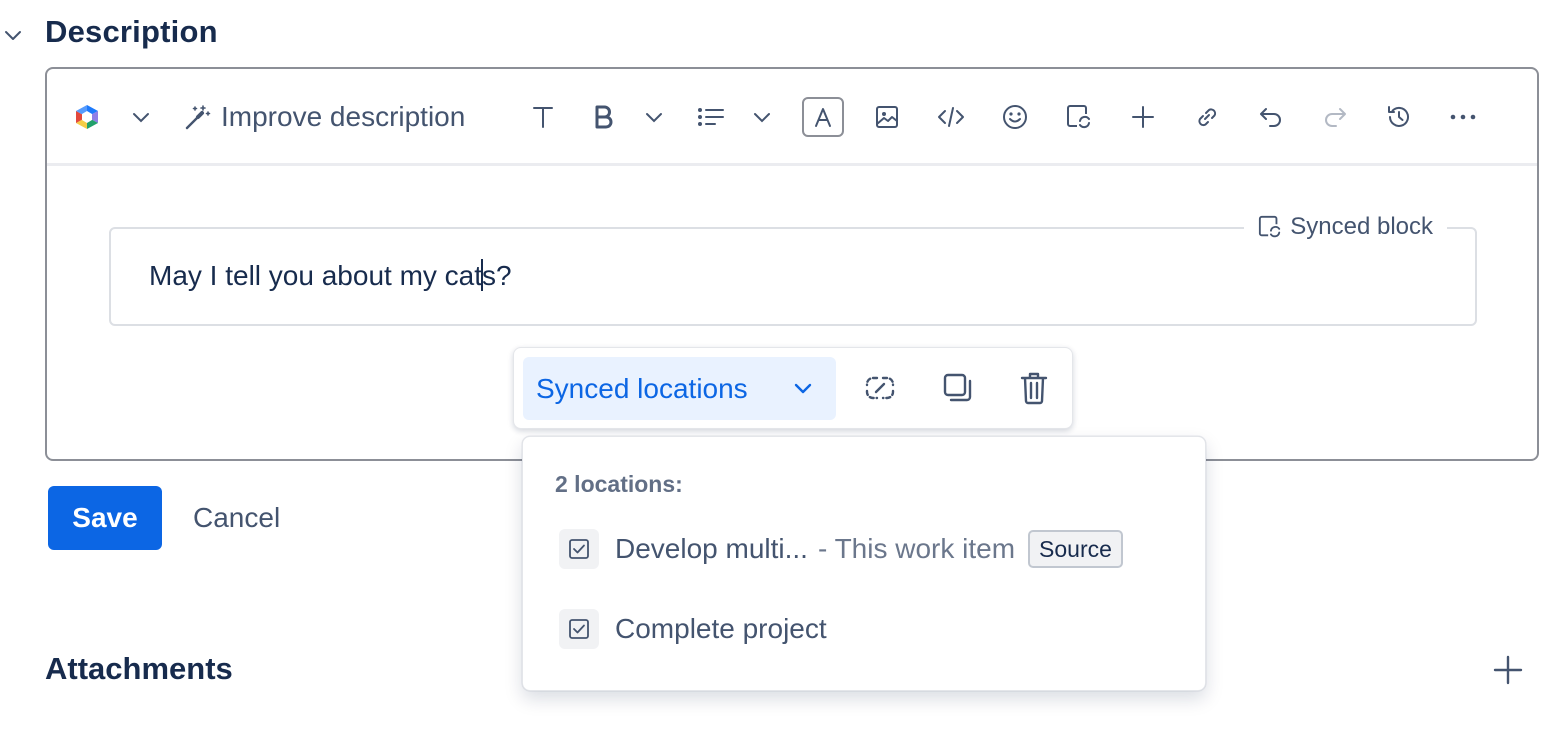  What do you see at coordinates (1207, 117) in the screenshot?
I see `link-icon` at bounding box center [1207, 117].